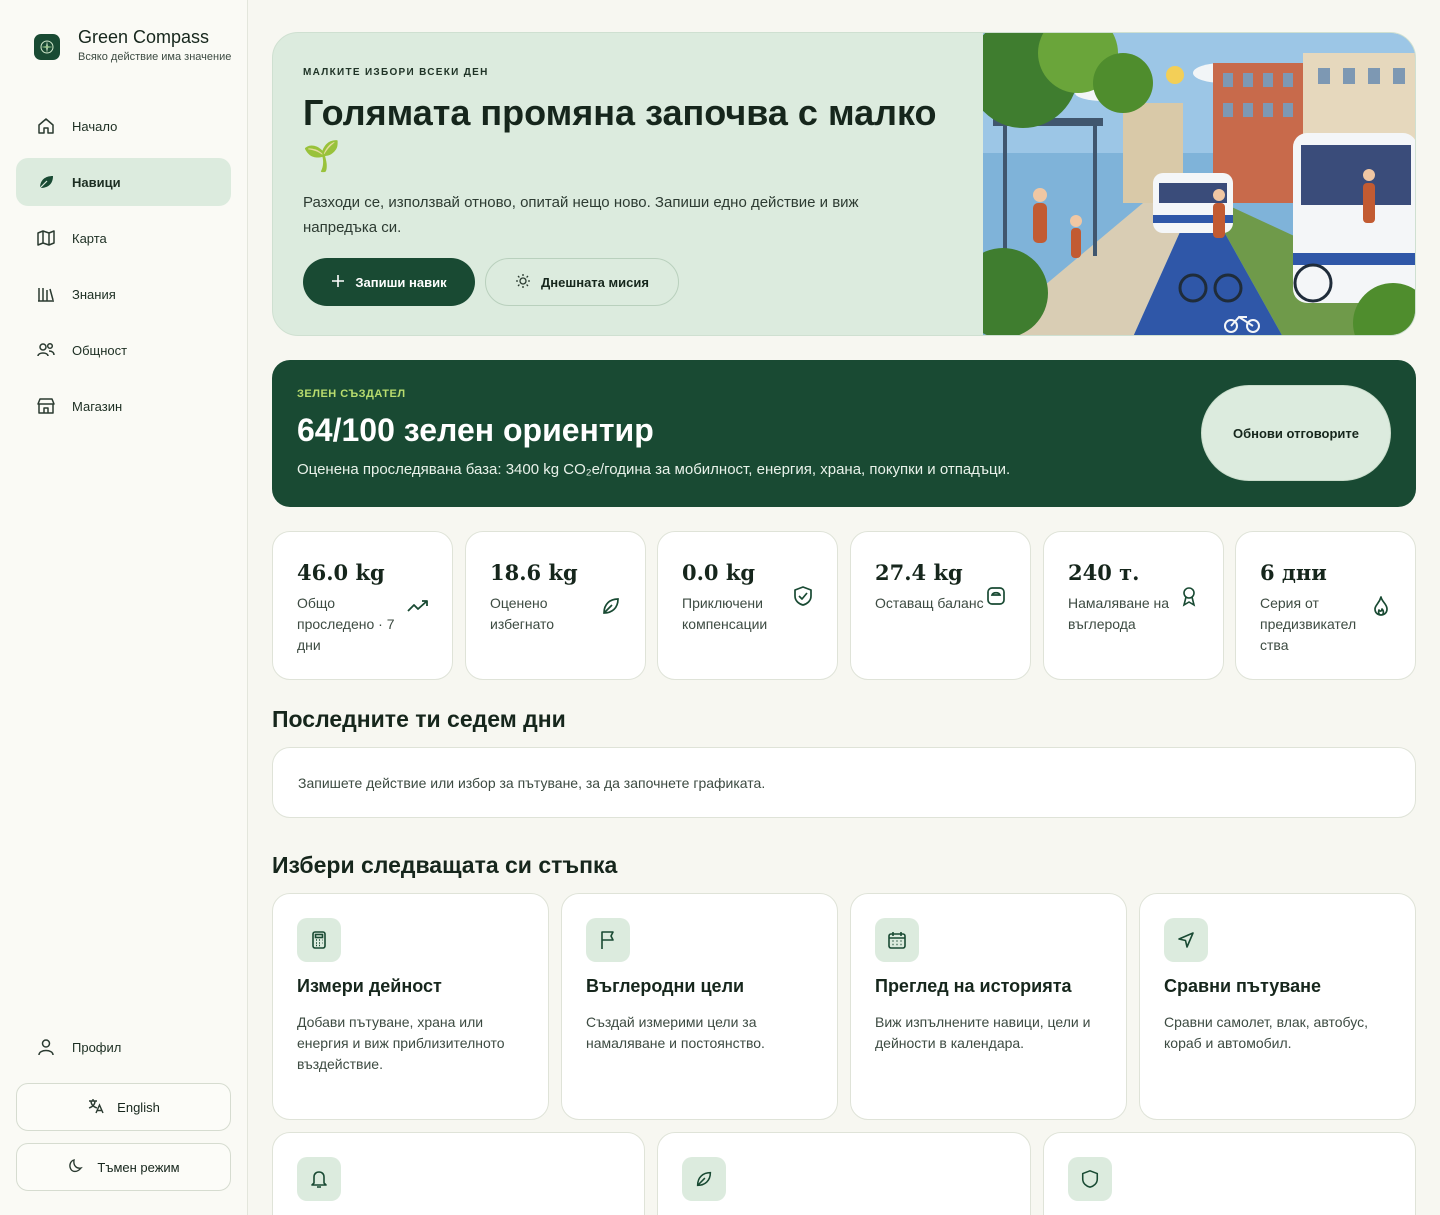 The height and width of the screenshot is (1215, 1440). I want to click on award-icon, so click(1189, 596).